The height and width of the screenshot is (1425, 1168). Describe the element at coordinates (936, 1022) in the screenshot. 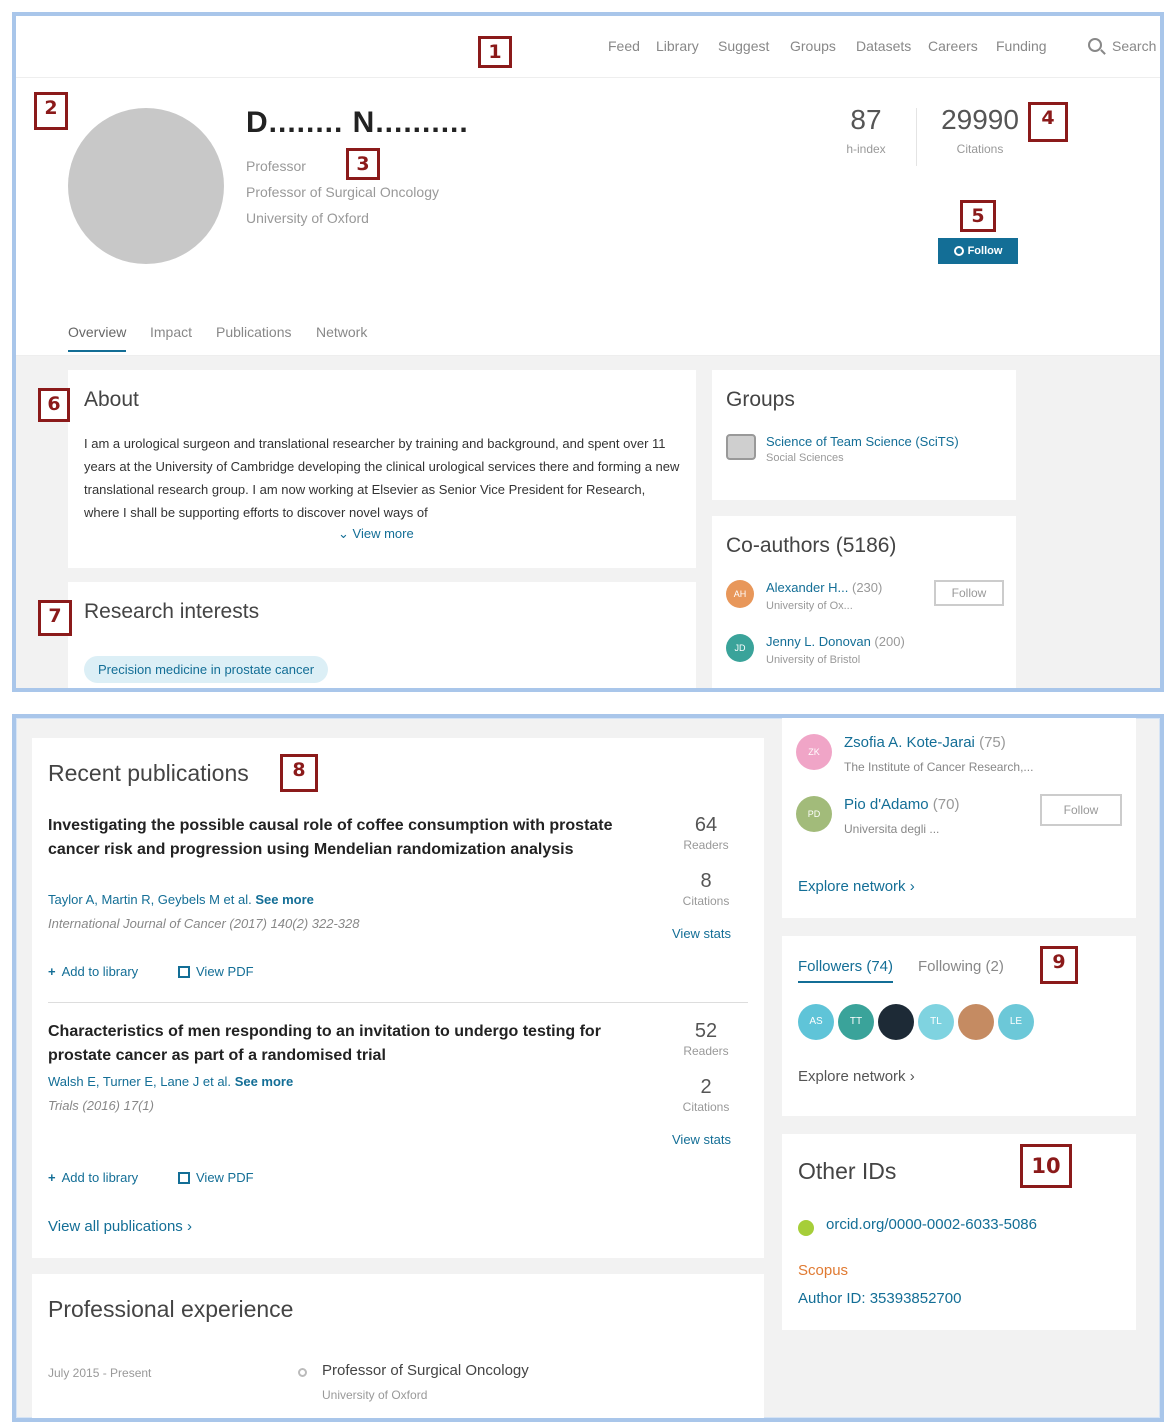

I see `follower-avatar: TL` at that location.